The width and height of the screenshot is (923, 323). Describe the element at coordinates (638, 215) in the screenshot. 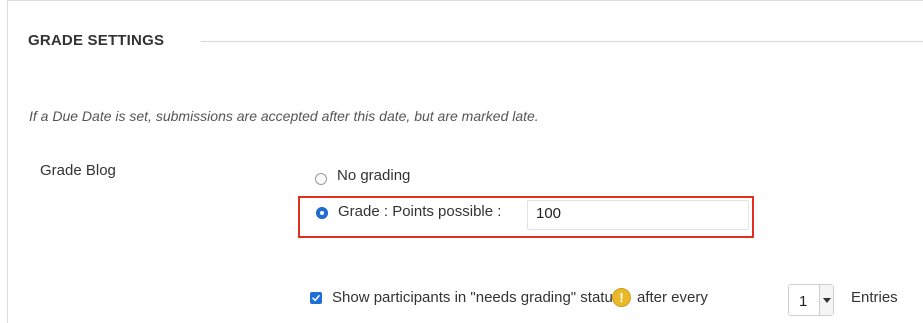

I see `points-possible-input: 100` at that location.